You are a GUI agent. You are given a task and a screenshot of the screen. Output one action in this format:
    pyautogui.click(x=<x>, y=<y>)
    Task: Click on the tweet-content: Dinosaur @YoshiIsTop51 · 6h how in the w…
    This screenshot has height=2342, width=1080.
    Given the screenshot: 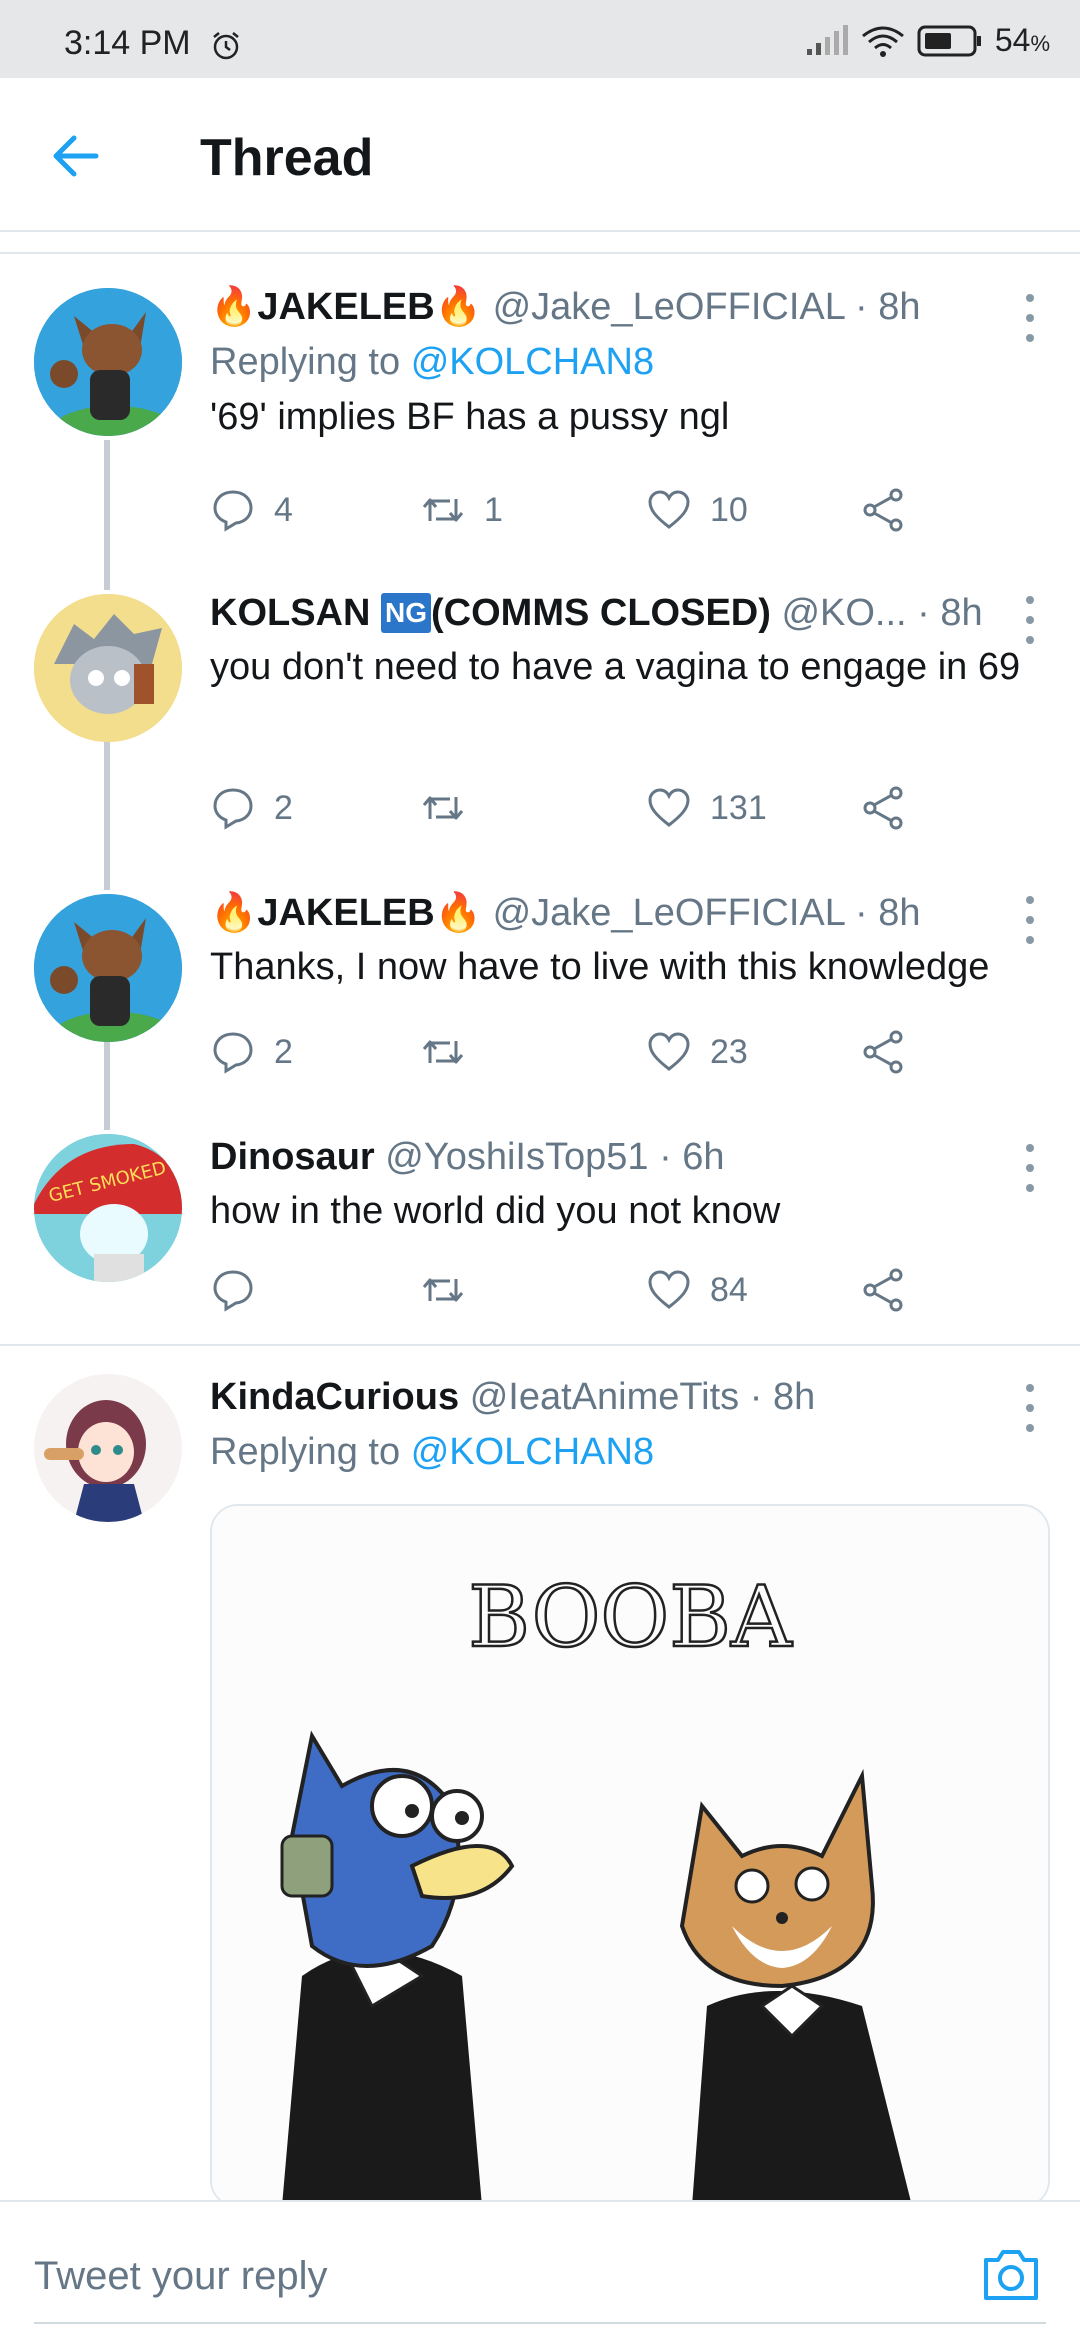 What is the action you would take?
    pyautogui.click(x=625, y=1184)
    